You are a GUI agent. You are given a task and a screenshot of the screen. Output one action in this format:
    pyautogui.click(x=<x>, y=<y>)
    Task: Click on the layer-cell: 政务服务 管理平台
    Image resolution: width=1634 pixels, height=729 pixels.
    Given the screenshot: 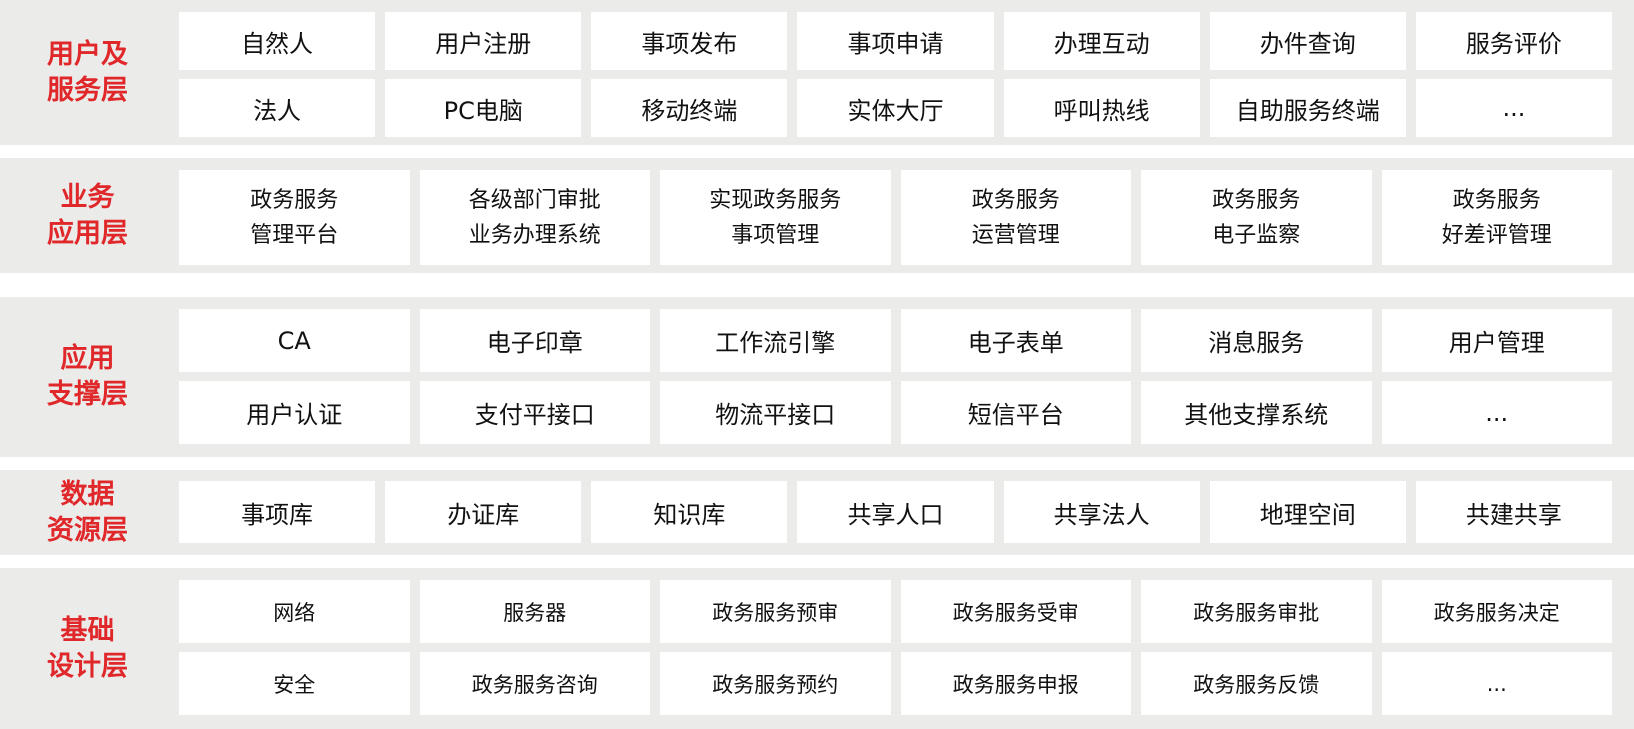 What is the action you would take?
    pyautogui.click(x=294, y=217)
    